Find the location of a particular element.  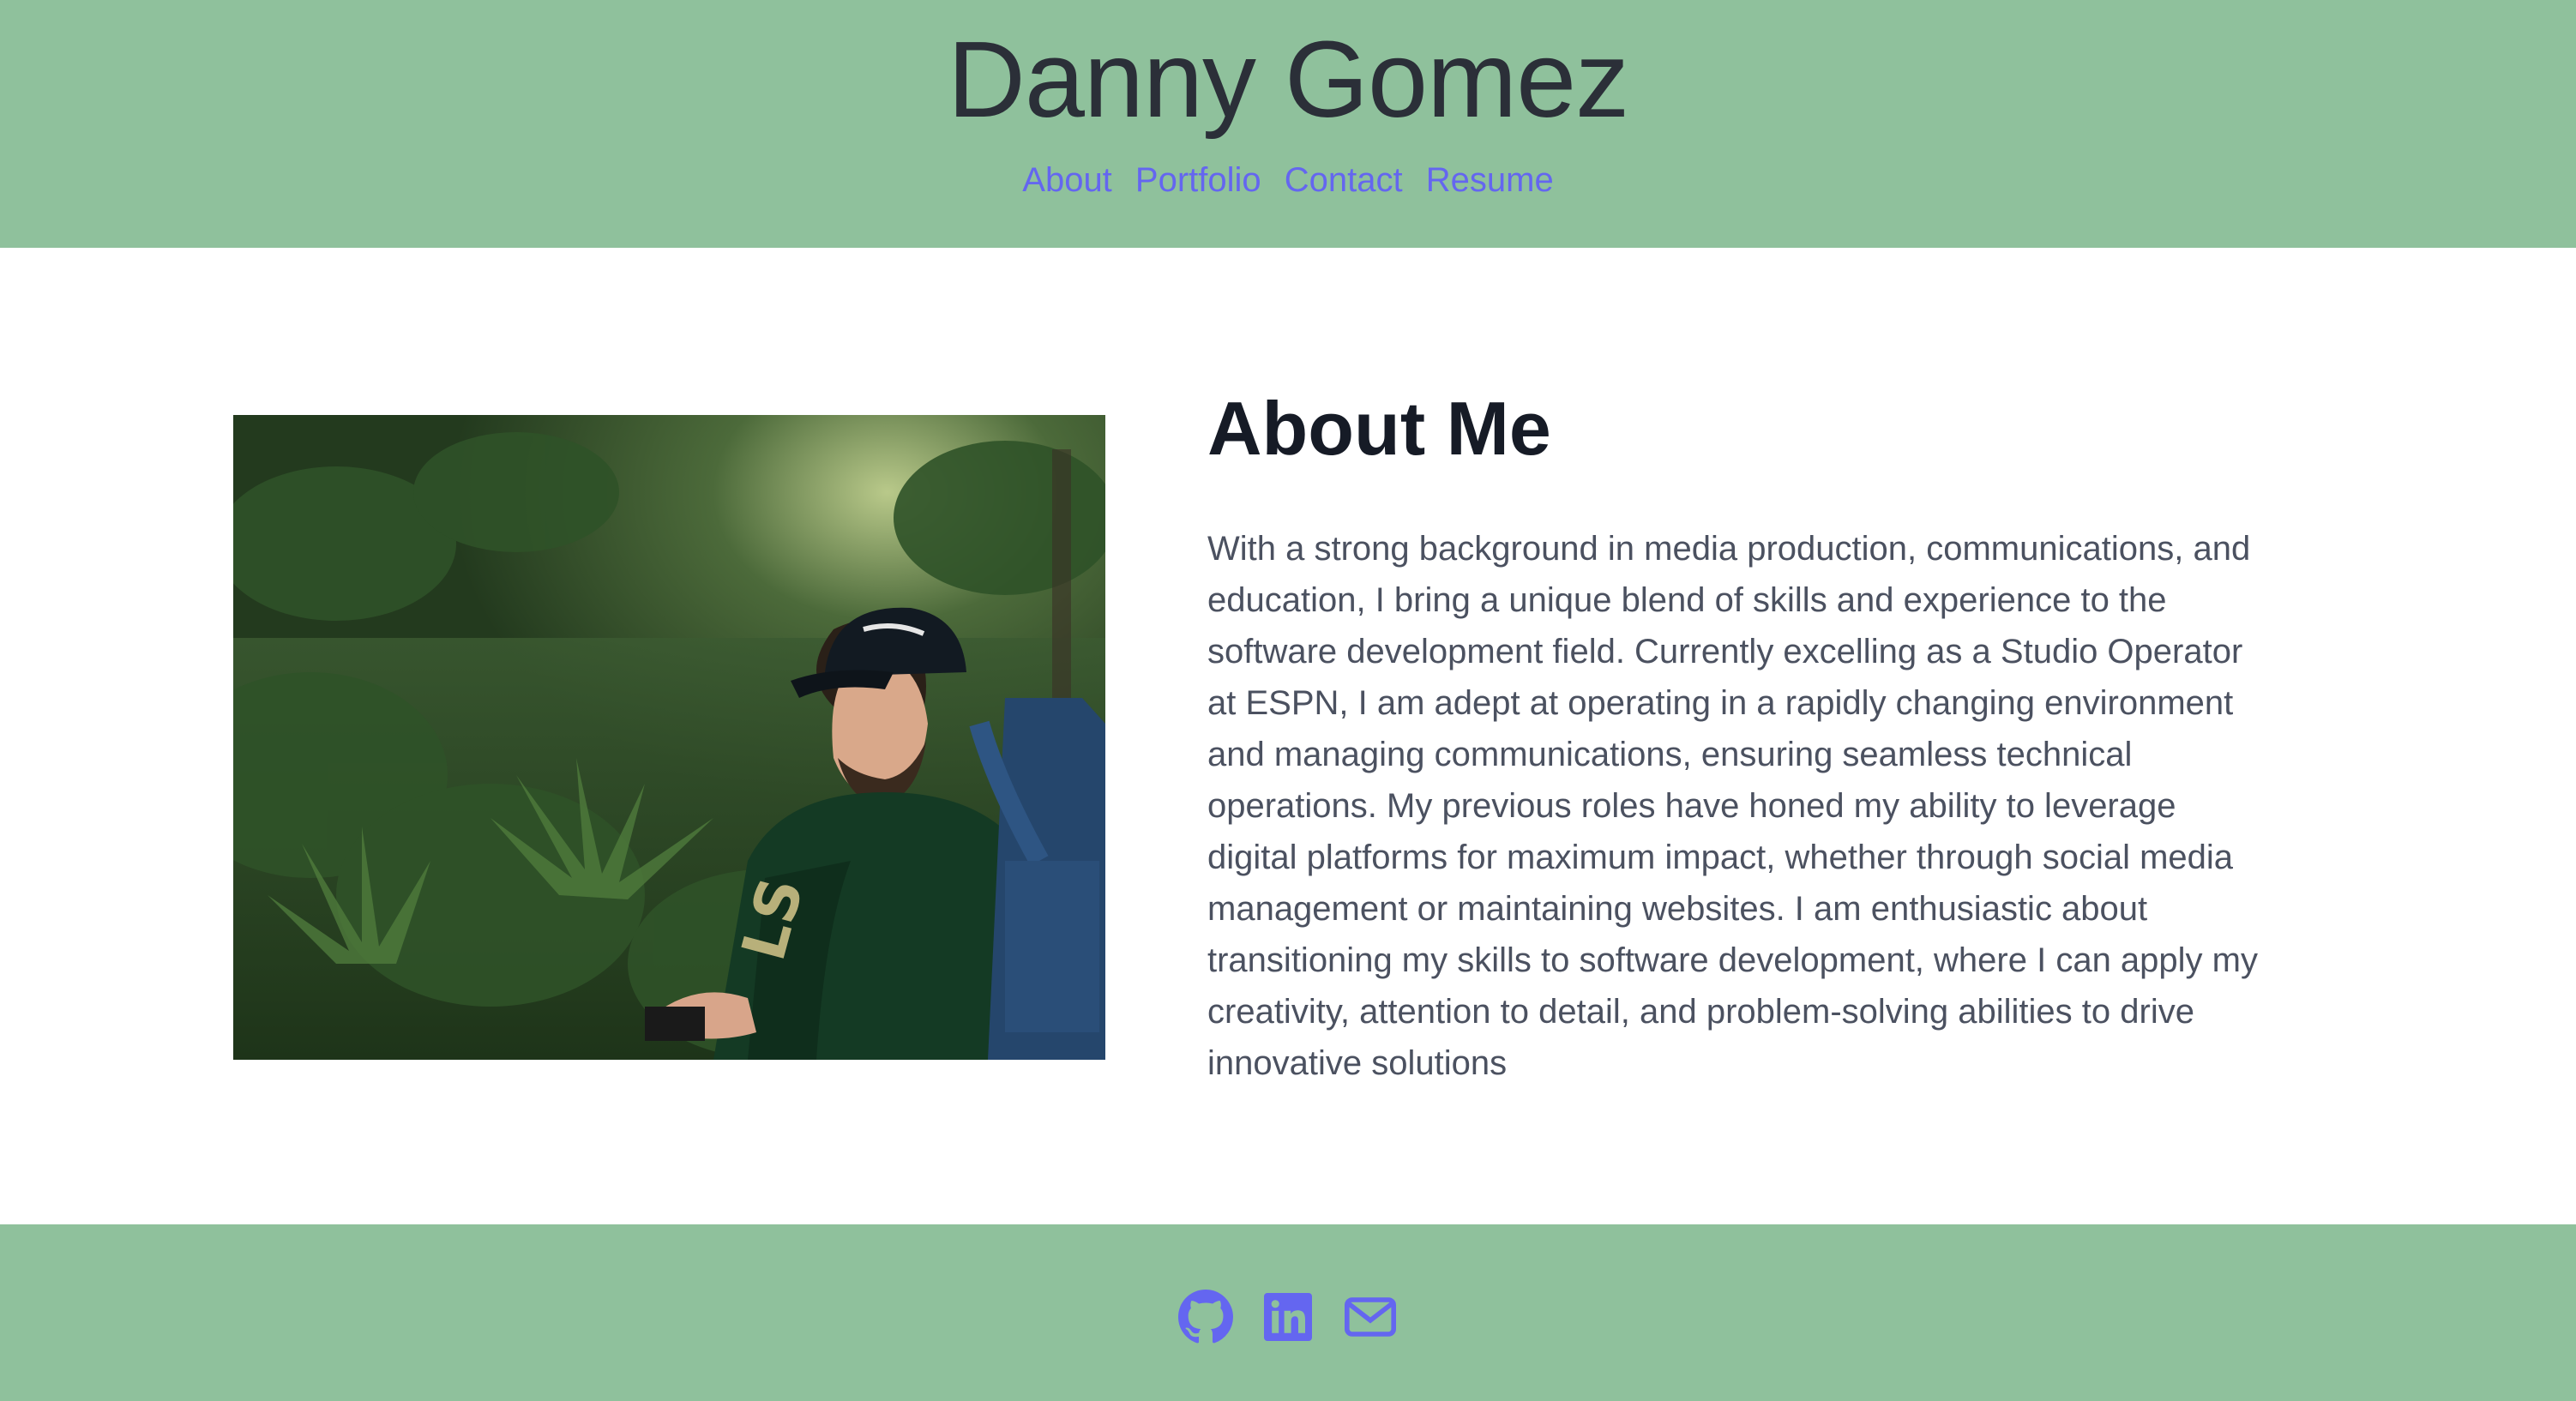

site-title: Danny Gomez is located at coordinates (1288, 79).